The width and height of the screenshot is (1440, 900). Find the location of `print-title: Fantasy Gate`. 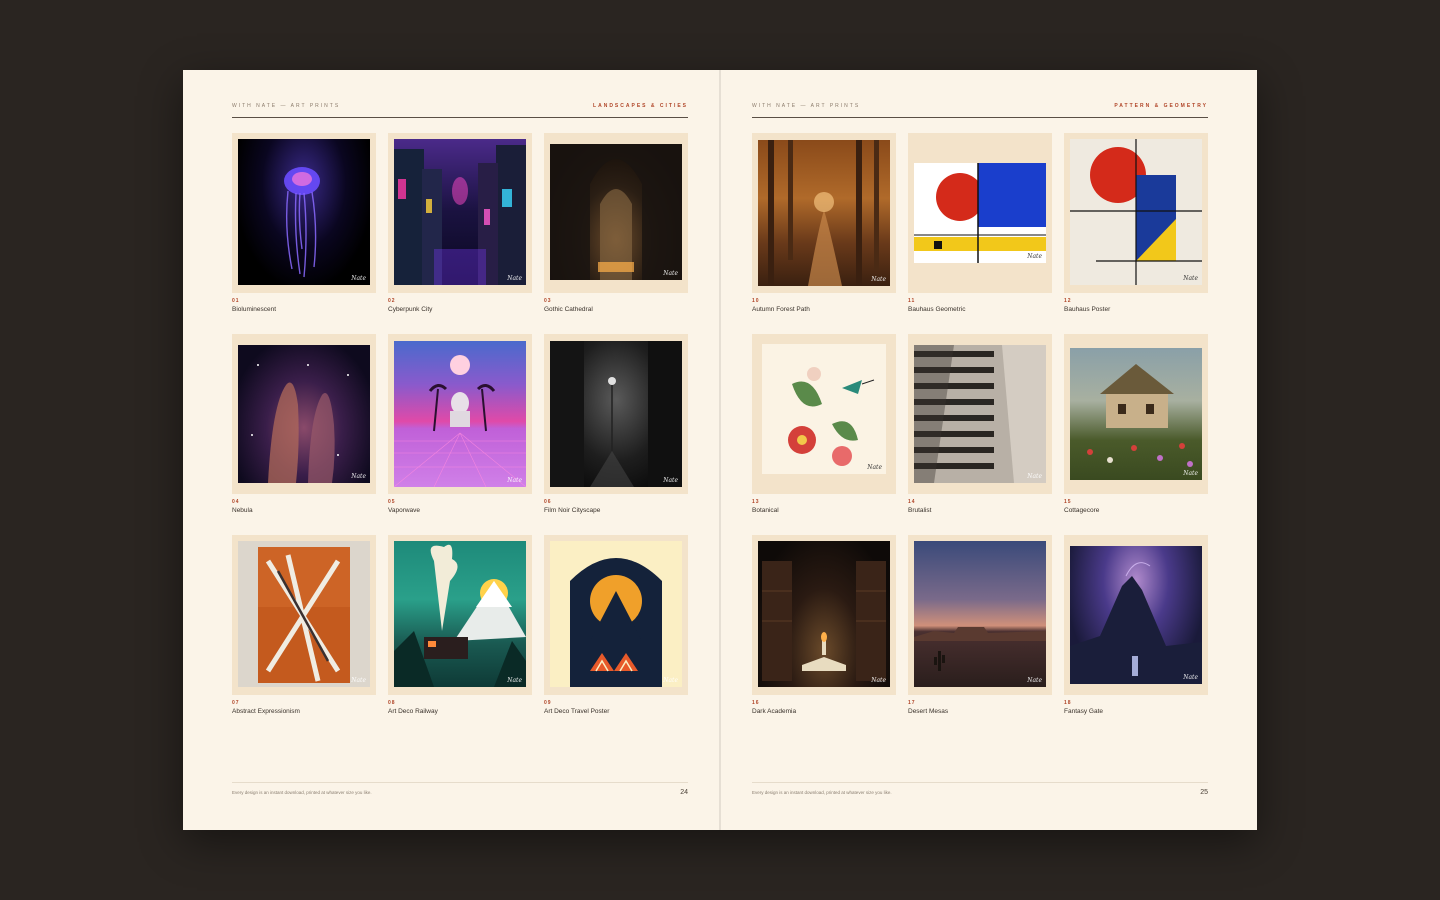

print-title: Fantasy Gate is located at coordinates (1084, 711).